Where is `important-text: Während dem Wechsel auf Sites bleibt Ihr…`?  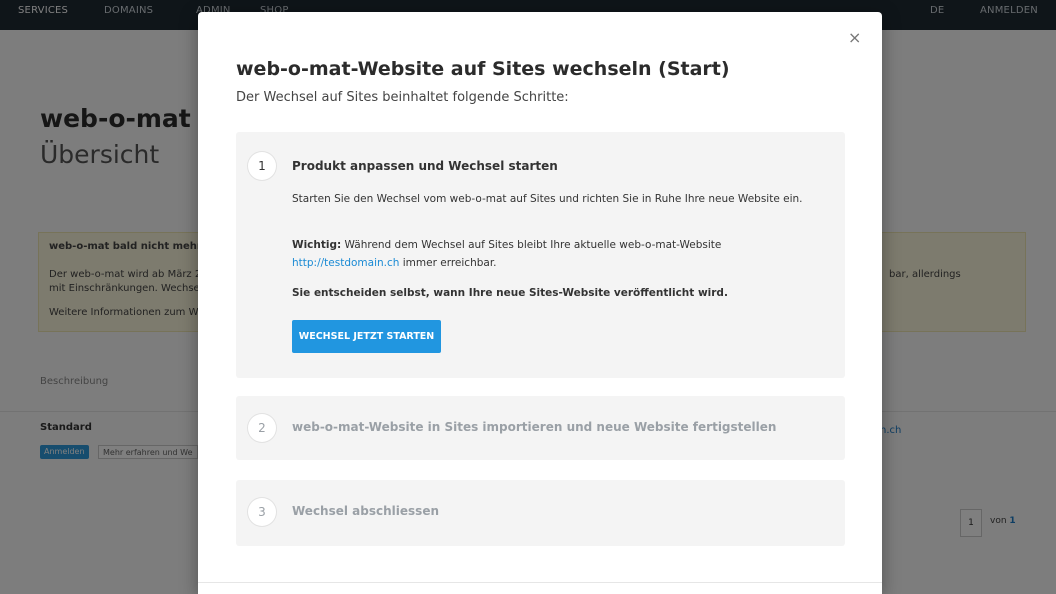
important-text: Während dem Wechsel auf Sites bleibt Ihr… is located at coordinates (531, 245).